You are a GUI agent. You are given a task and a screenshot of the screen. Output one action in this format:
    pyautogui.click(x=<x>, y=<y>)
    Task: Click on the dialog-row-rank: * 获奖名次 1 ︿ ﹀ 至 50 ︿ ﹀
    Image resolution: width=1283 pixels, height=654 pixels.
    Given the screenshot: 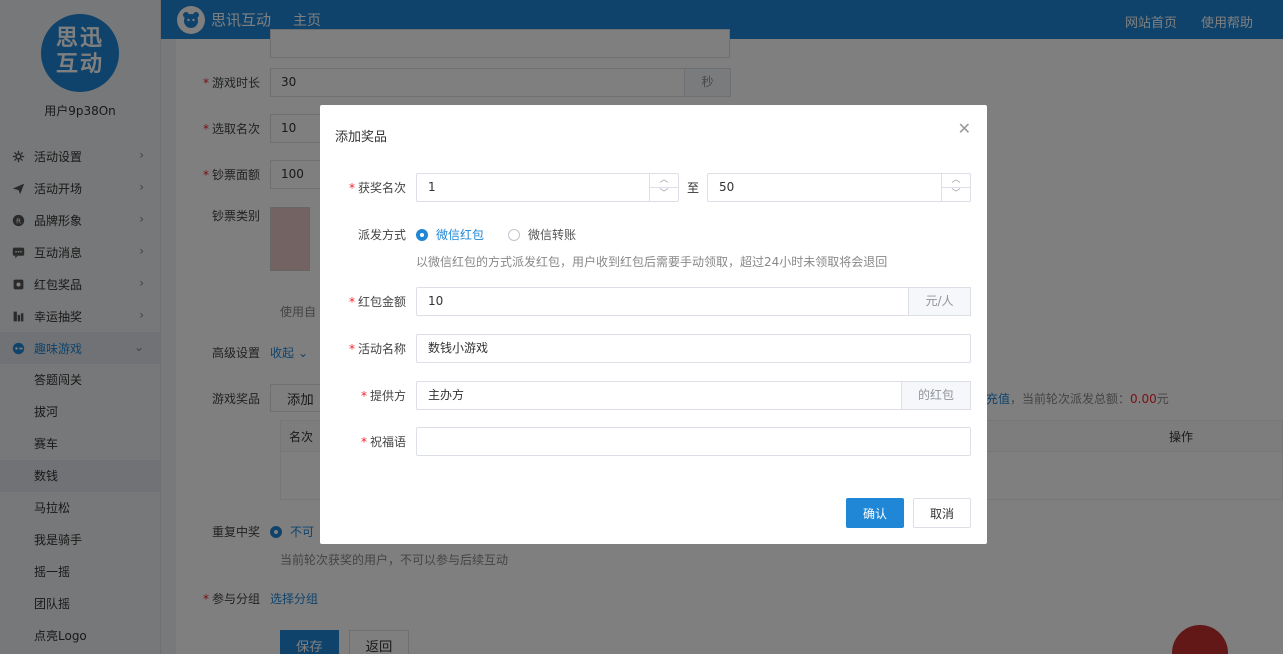 What is the action you would take?
    pyautogui.click(x=645, y=187)
    